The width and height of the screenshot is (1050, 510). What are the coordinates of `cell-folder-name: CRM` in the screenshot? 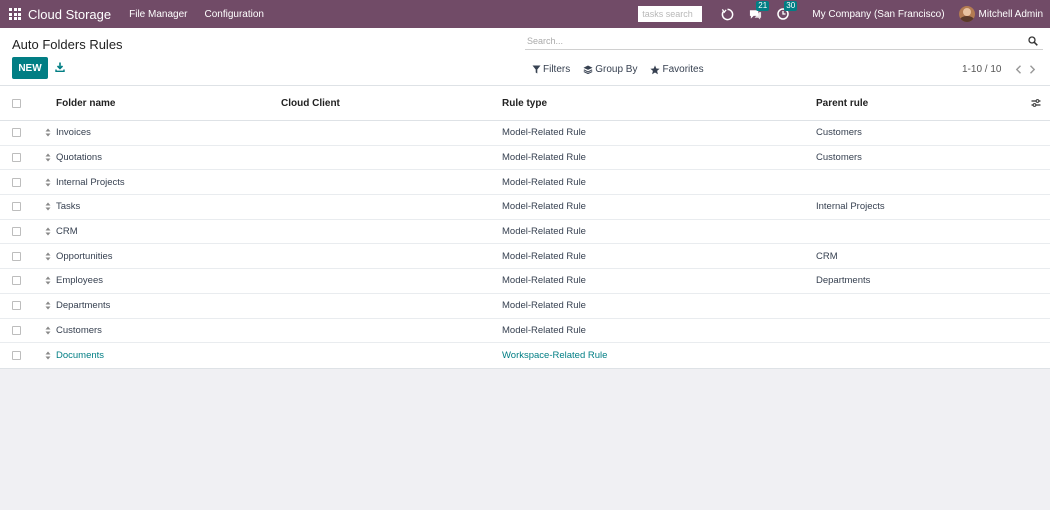 It's located at (67, 232).